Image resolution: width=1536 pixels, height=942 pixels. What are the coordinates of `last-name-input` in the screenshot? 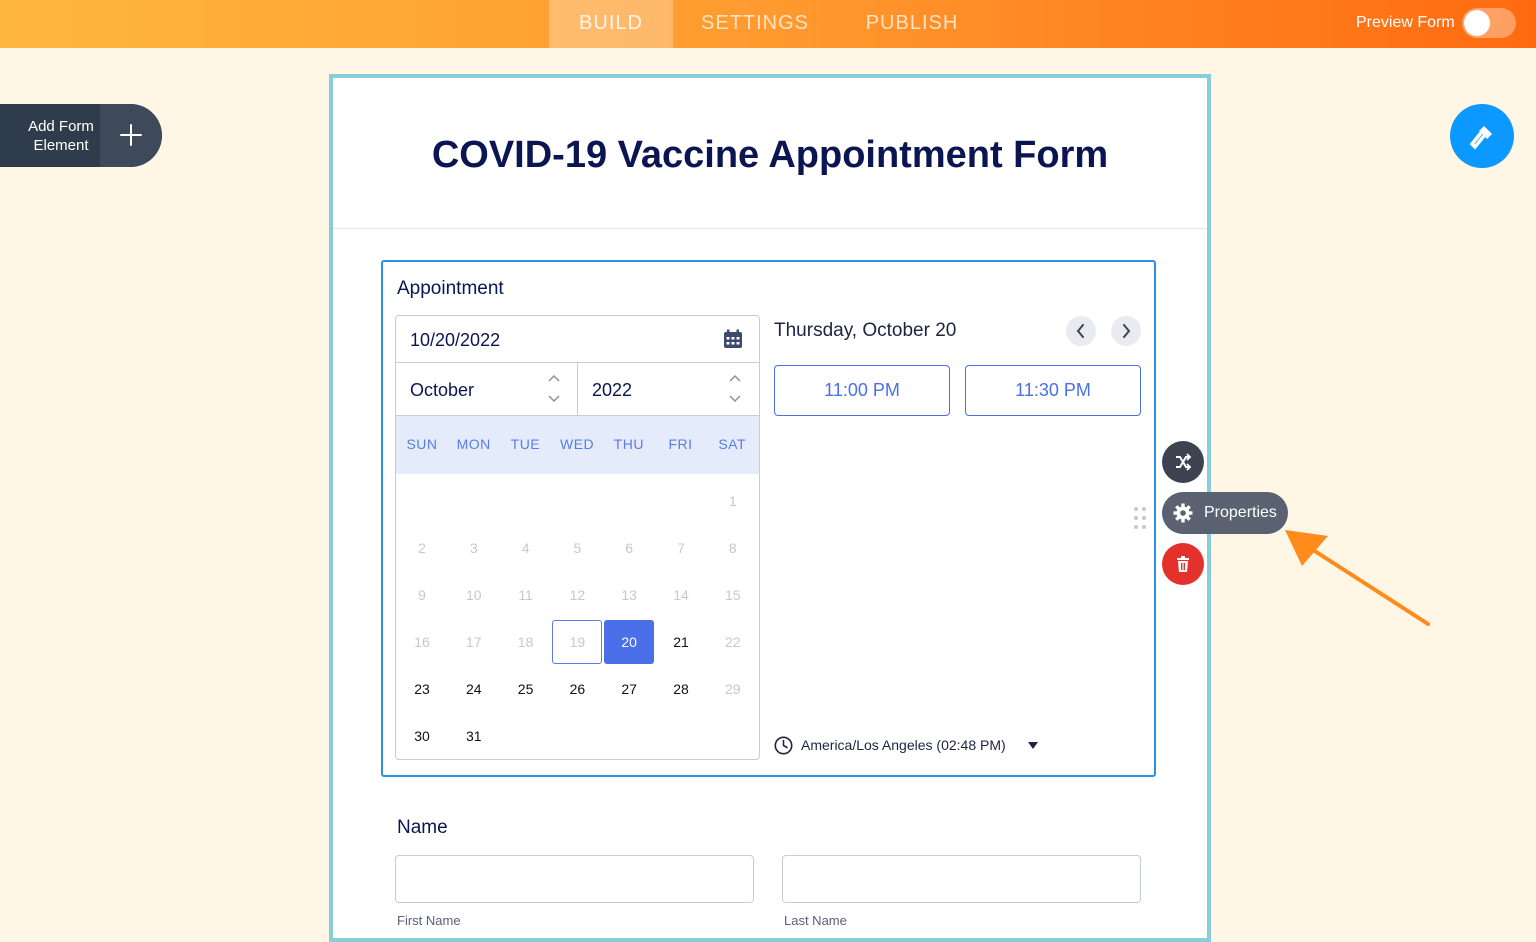 It's located at (961, 879).